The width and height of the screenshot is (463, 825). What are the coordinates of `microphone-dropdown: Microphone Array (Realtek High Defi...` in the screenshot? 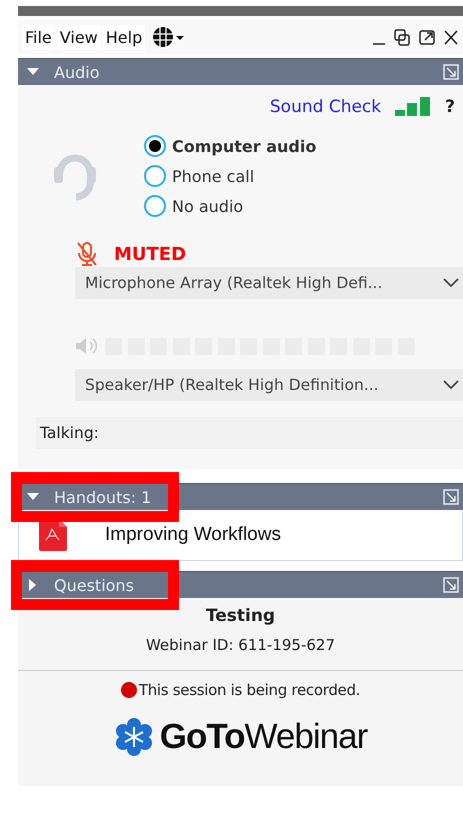 It's located at (269, 283).